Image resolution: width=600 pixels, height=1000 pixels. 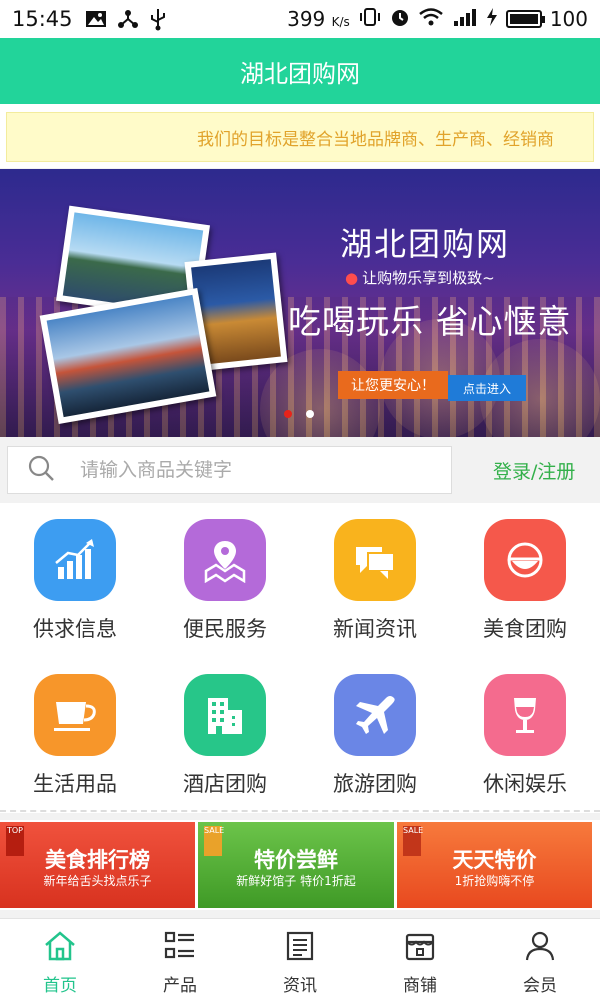 I want to click on notice-marquee: 我们的目标是整合当地品牌商、生产商、经销商, so click(x=300, y=137).